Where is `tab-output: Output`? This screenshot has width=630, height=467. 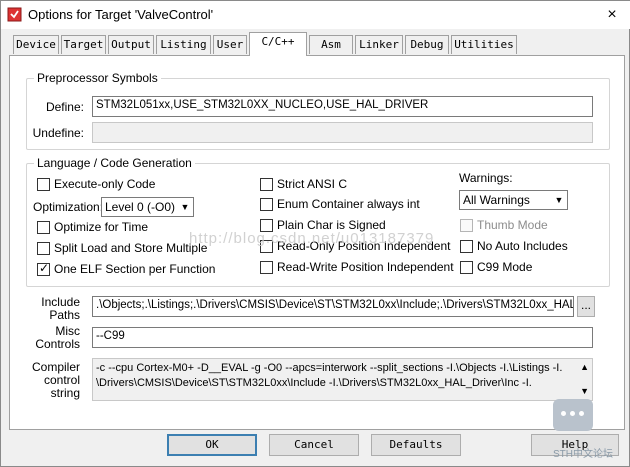
tab-output: Output is located at coordinates (131, 44).